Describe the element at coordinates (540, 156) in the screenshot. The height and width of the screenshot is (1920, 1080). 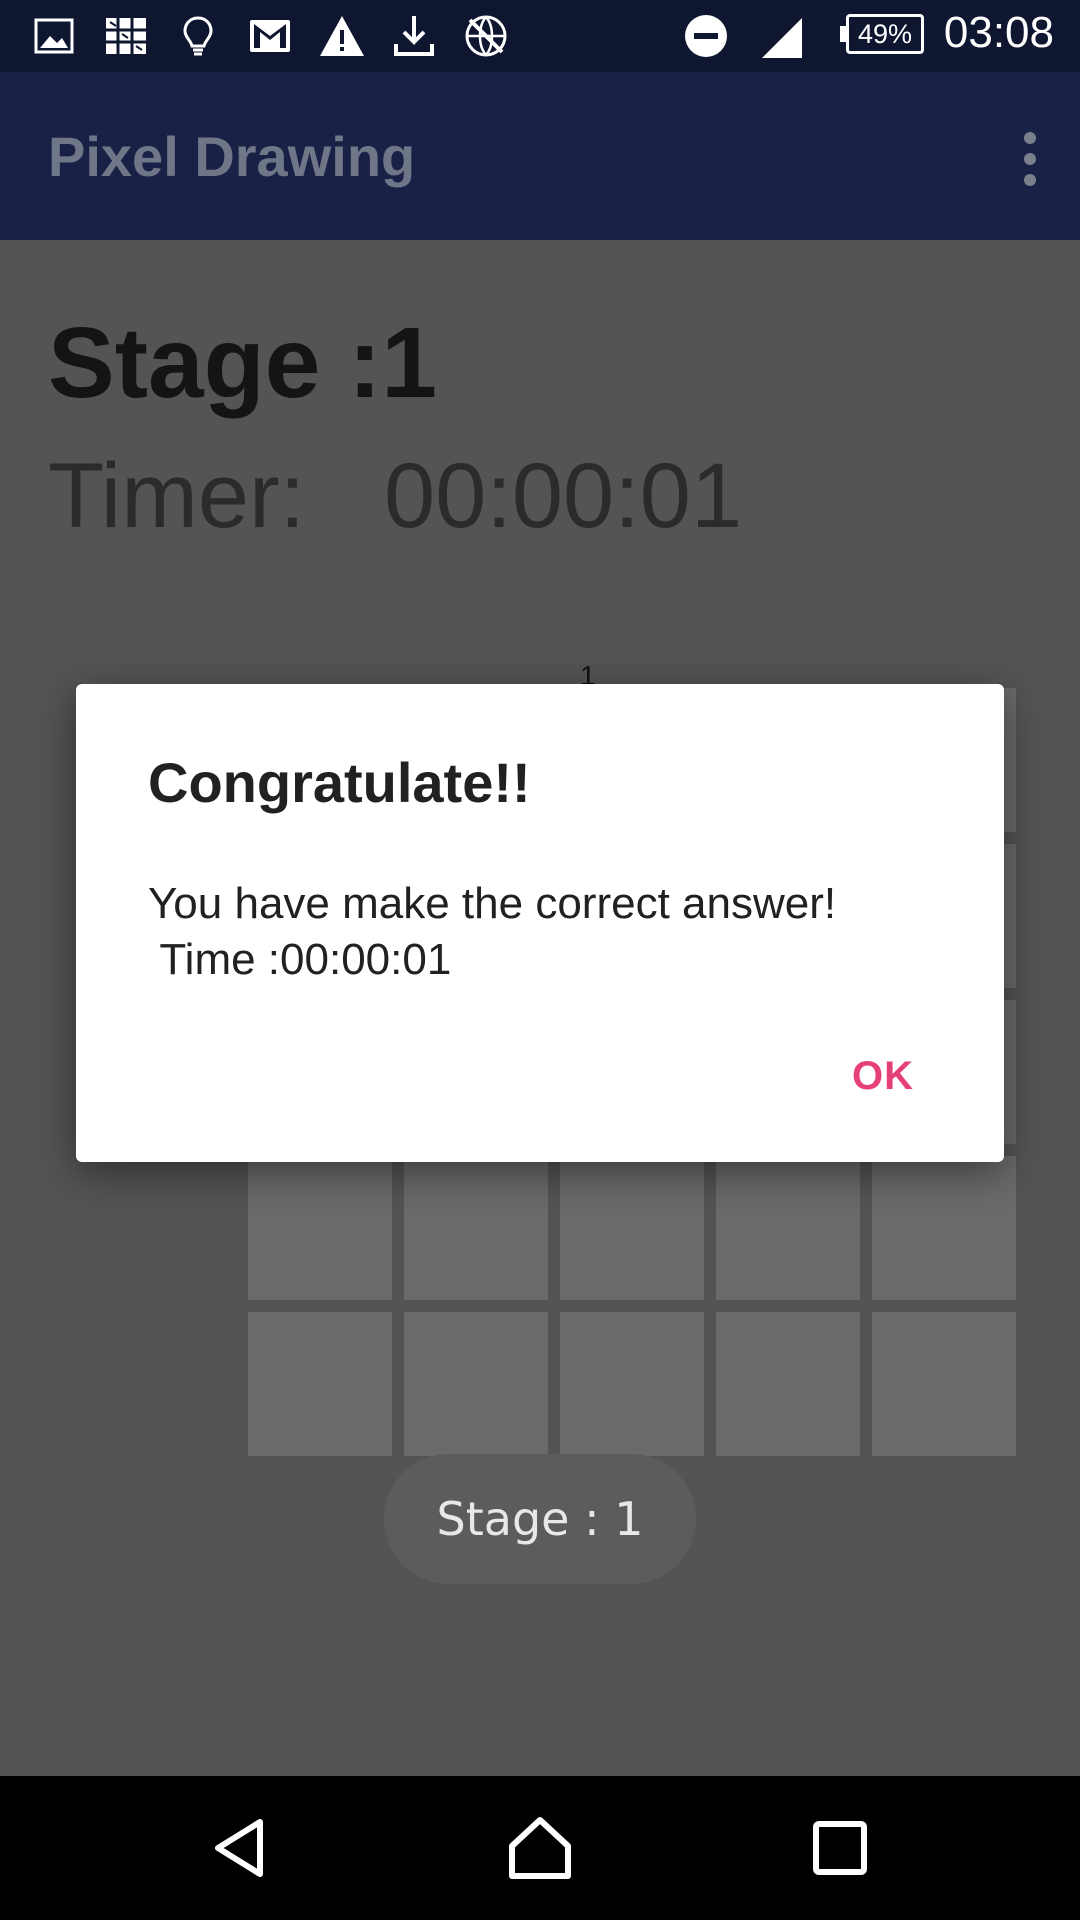
I see `app-bar: Pixel Drawing` at that location.